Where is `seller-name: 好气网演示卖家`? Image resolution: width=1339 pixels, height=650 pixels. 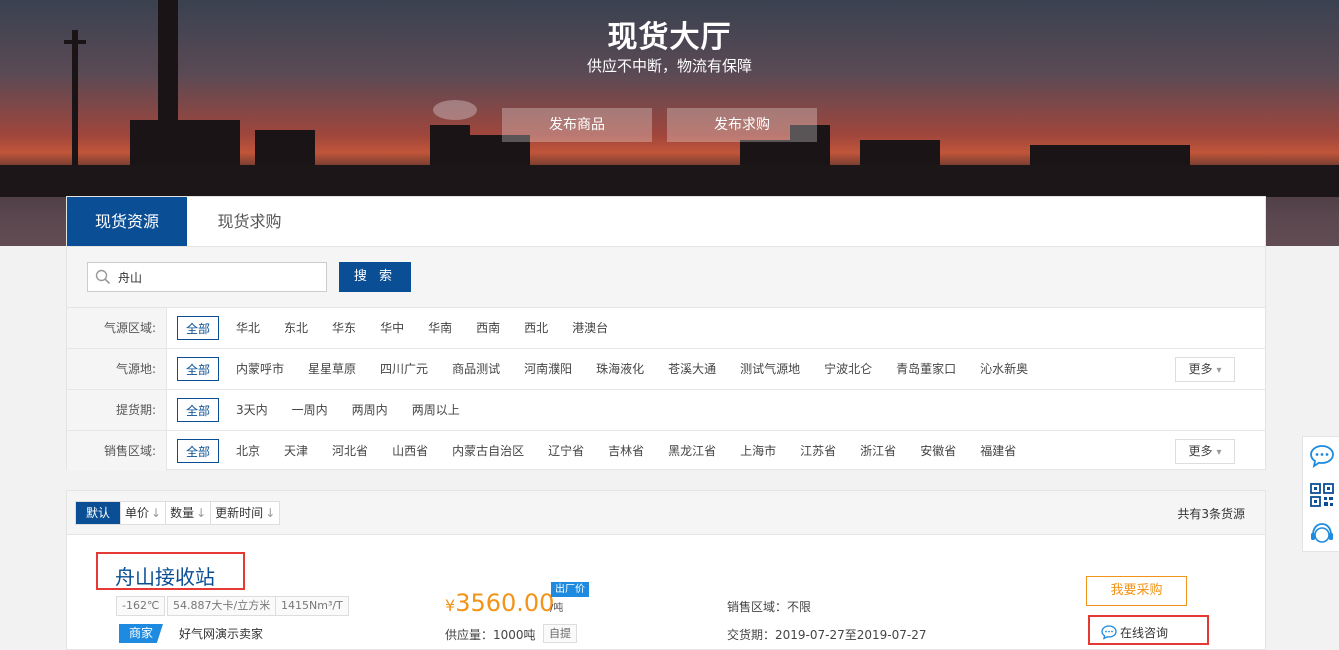
seller-name: 好气网演示卖家 is located at coordinates (221, 633).